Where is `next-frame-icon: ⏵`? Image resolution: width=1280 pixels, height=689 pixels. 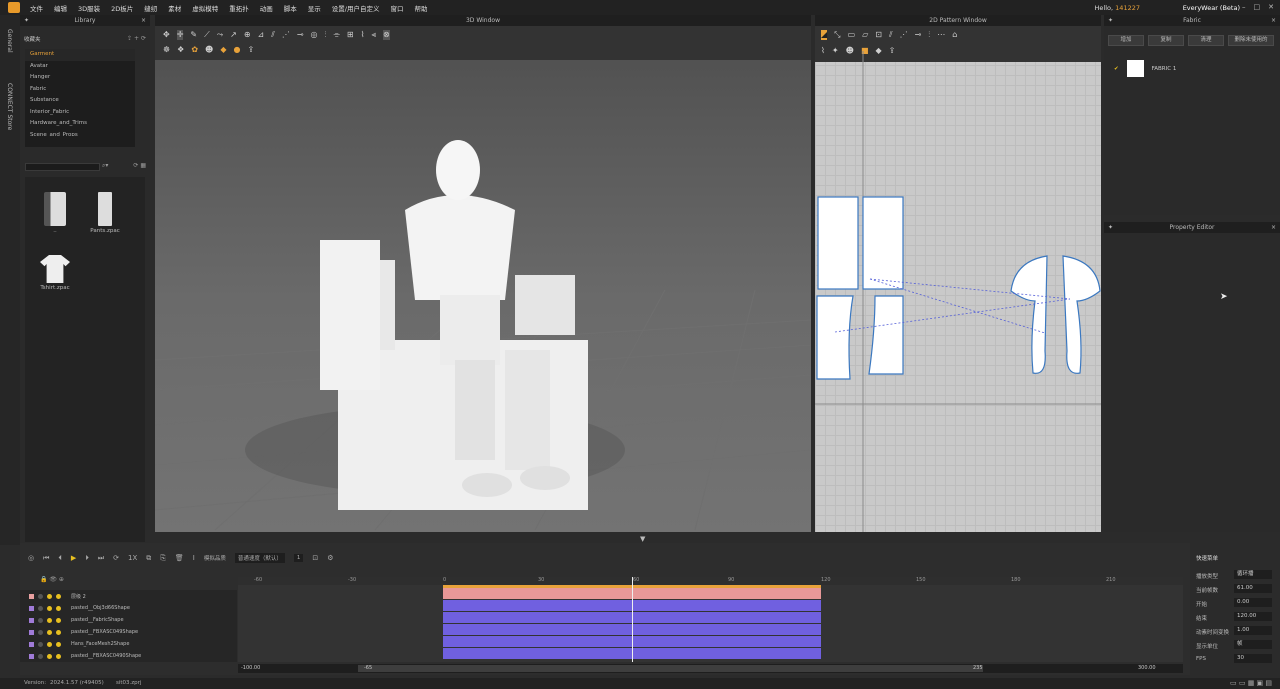 next-frame-icon: ⏵ is located at coordinates (87, 558).